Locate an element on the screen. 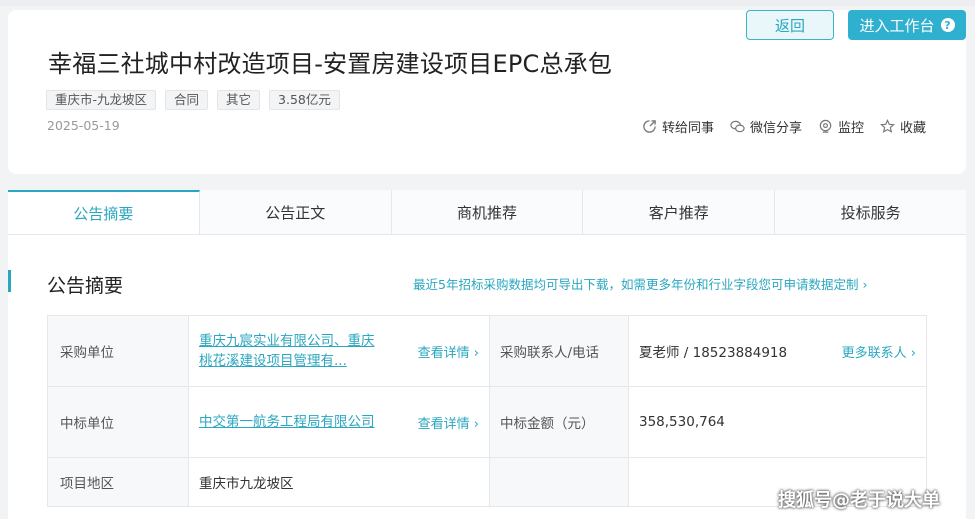  contact-cell: 夏老师 / 18523884918 更多联系人 › is located at coordinates (777, 351).